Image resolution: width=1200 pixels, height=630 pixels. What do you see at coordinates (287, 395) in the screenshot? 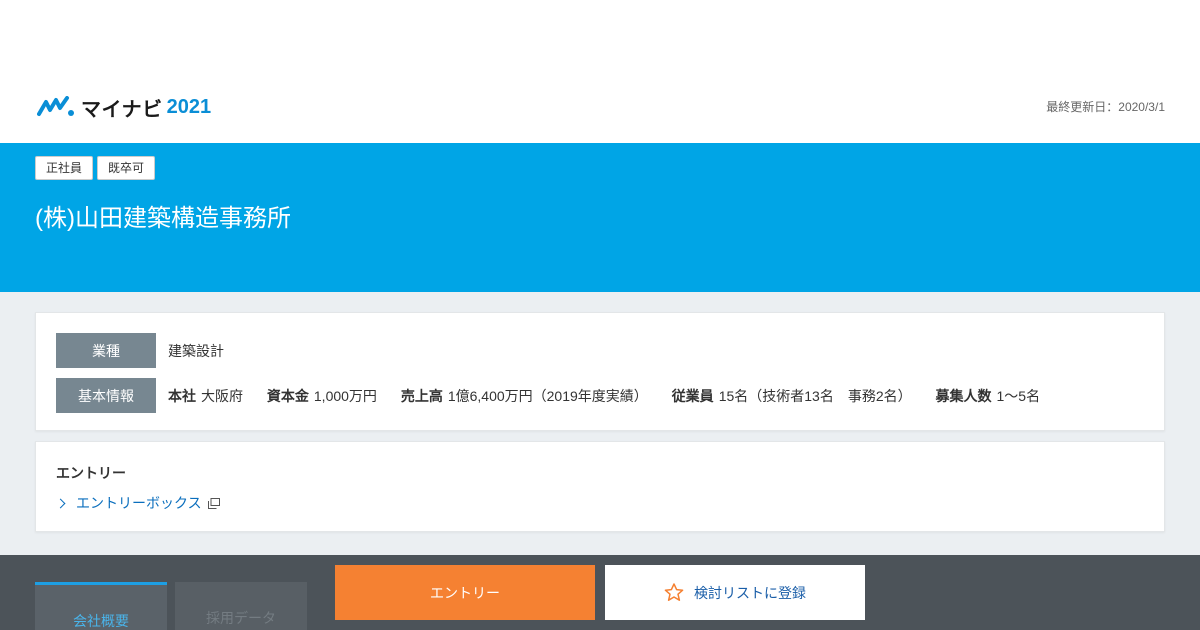
I see `capital-key: 資本金` at bounding box center [287, 395].